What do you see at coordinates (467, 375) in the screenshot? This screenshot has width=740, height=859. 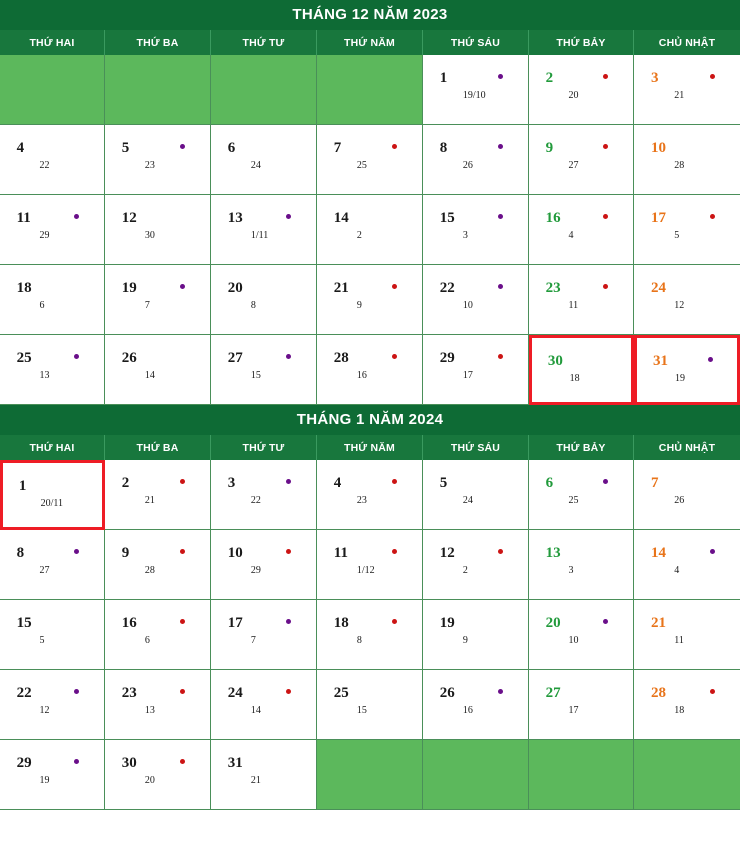 I see `lunar-date: 17` at bounding box center [467, 375].